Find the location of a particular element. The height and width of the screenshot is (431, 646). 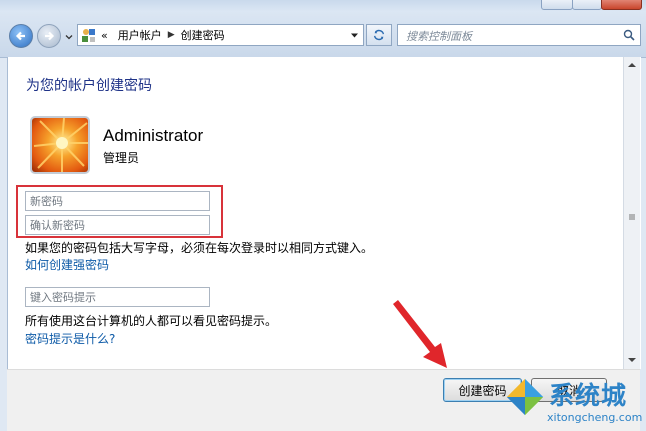

page-title: 为您的帐户创建密码 is located at coordinates (89, 86).